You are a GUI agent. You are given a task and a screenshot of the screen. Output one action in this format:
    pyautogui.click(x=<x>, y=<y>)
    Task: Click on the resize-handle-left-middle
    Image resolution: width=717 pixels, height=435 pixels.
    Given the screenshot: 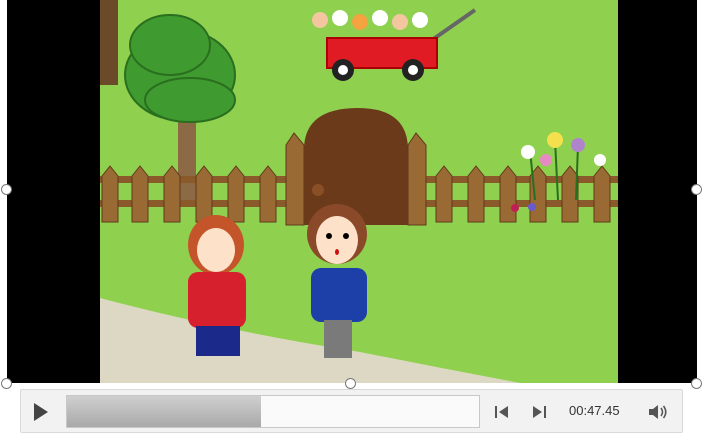 What is the action you would take?
    pyautogui.click(x=6, y=189)
    